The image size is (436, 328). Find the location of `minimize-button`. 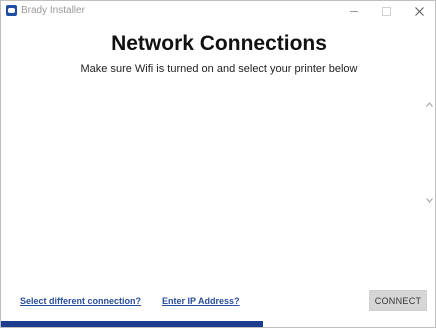

minimize-button is located at coordinates (354, 11).